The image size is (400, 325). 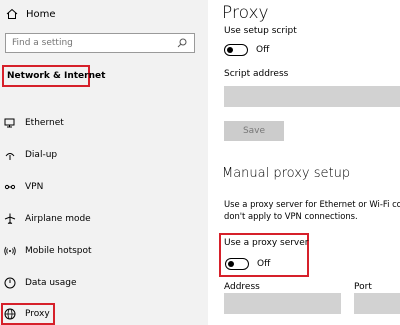 What do you see at coordinates (237, 264) in the screenshot?
I see `use-proxy-toggle` at bounding box center [237, 264].